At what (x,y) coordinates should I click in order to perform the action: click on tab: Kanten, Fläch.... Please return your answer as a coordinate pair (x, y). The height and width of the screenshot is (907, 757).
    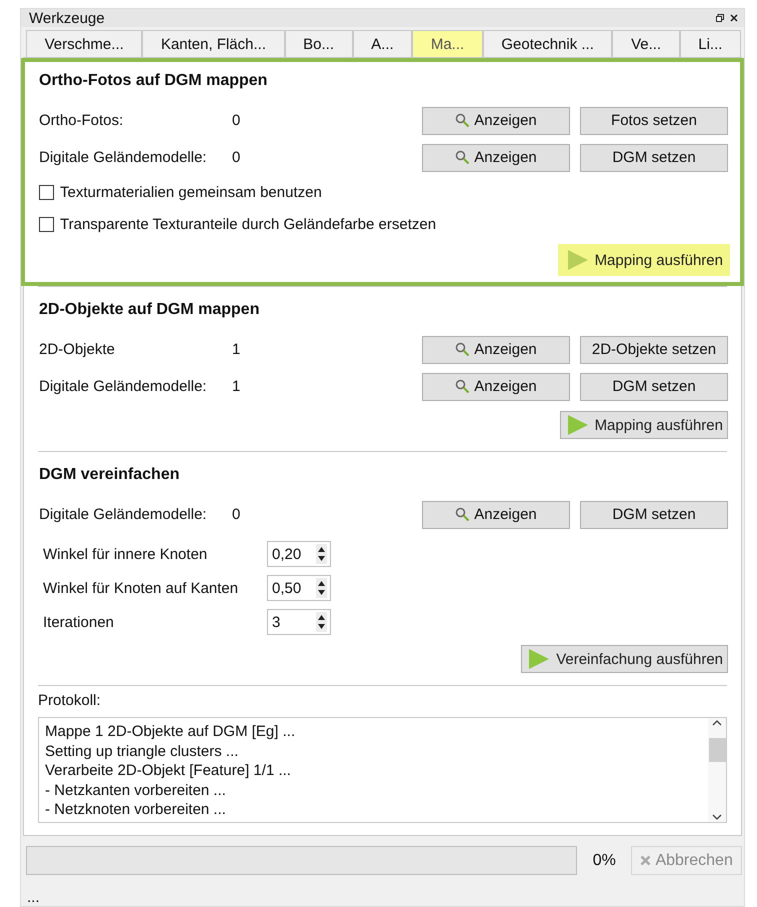
    Looking at the image, I should click on (213, 43).